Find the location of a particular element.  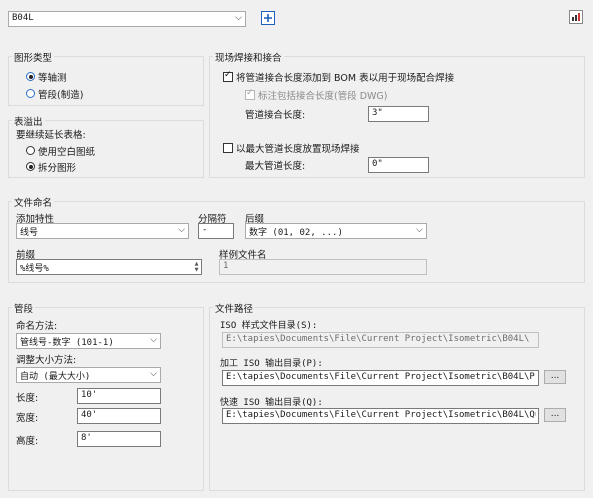

joint-length-label: 管道接合长度: is located at coordinates (275, 115).